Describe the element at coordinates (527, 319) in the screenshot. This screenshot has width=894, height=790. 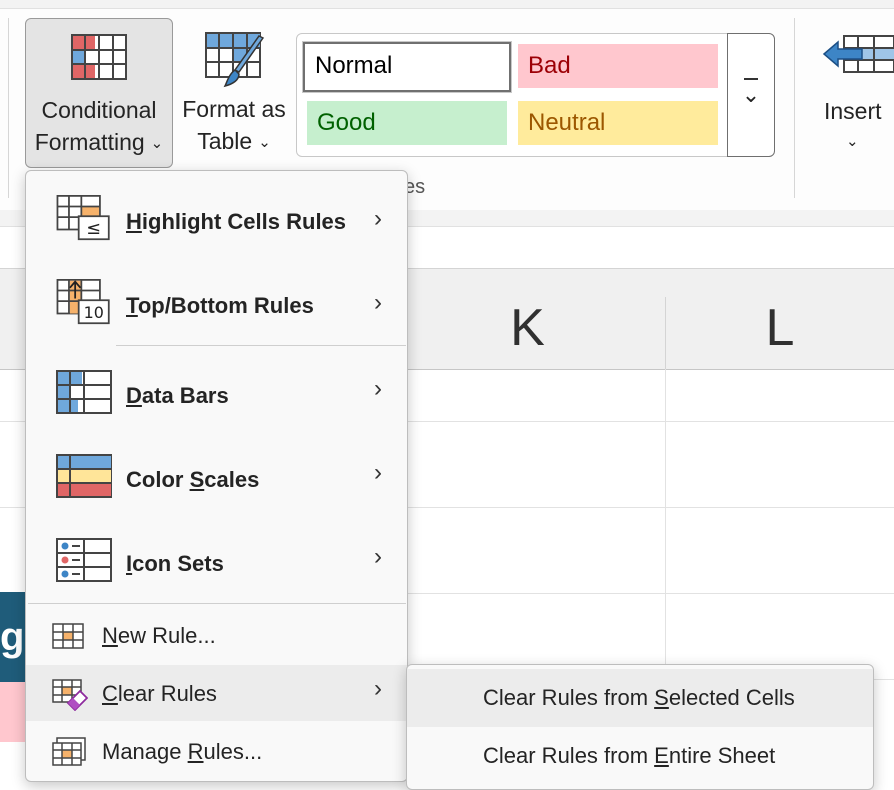
I see `column-header-k: K` at that location.